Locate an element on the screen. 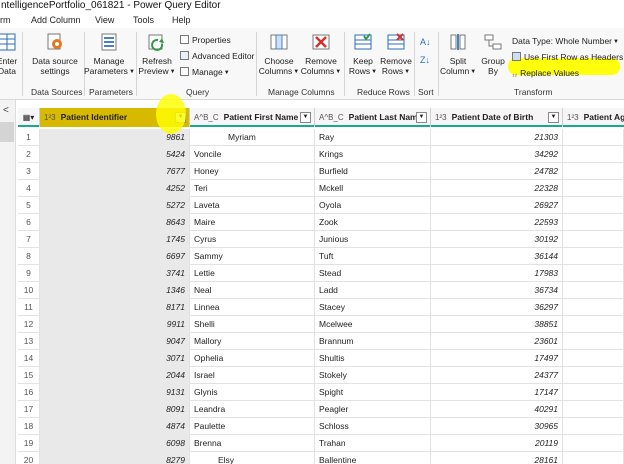 The image size is (624, 464). cell-patient-identifier: 3741 is located at coordinates (115, 273).